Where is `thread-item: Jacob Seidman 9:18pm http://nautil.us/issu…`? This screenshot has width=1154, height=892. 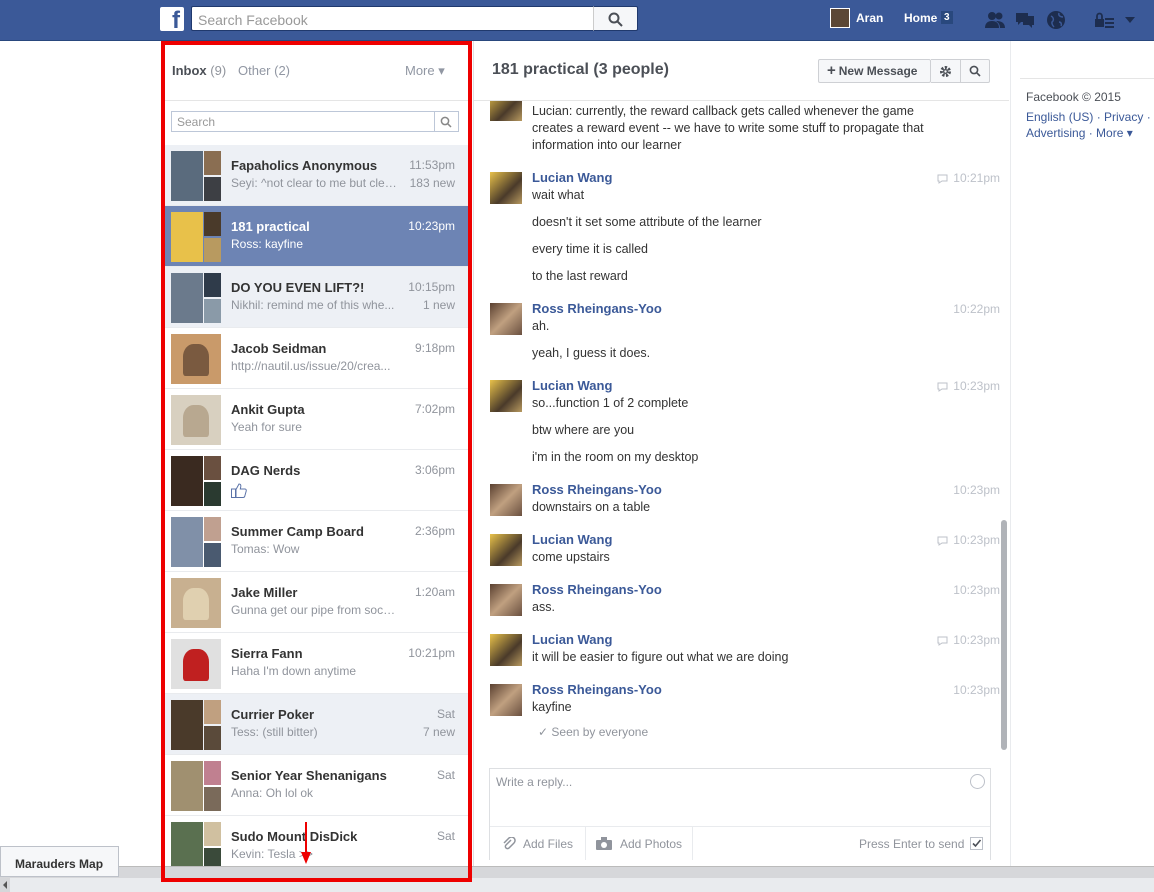 thread-item: Jacob Seidman 9:18pm http://nautil.us/issu… is located at coordinates (316, 358).